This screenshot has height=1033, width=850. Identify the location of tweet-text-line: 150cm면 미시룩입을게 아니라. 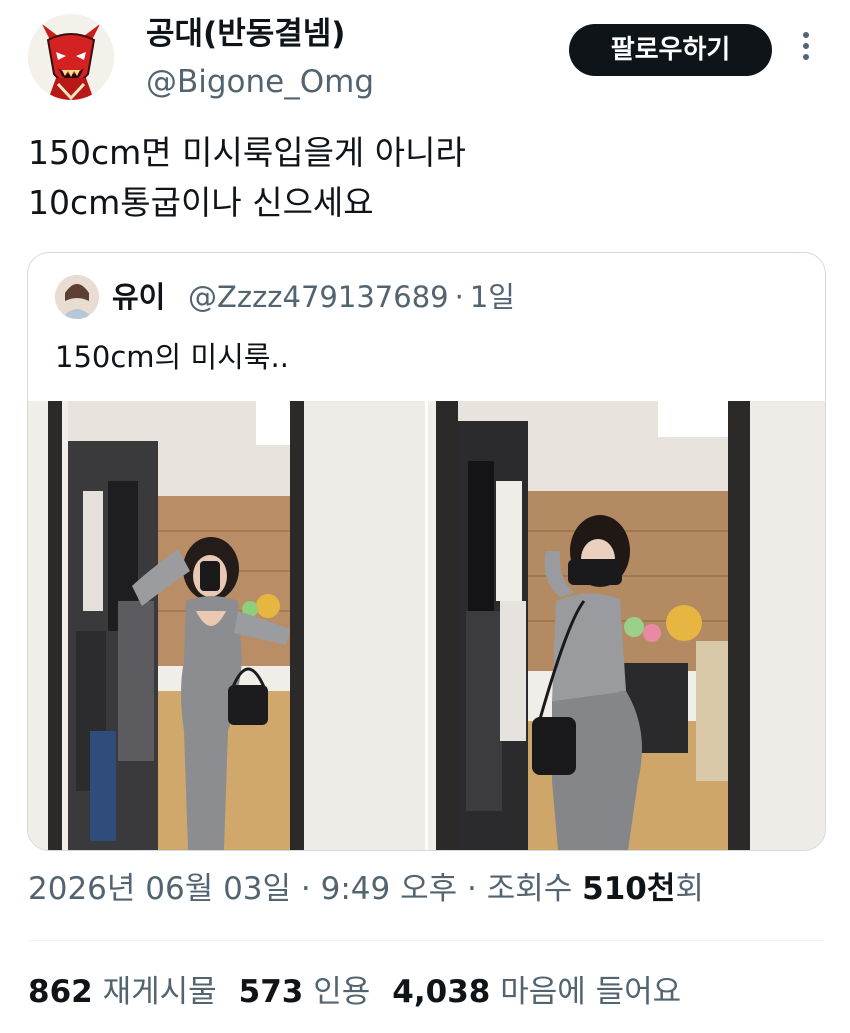
(247, 152).